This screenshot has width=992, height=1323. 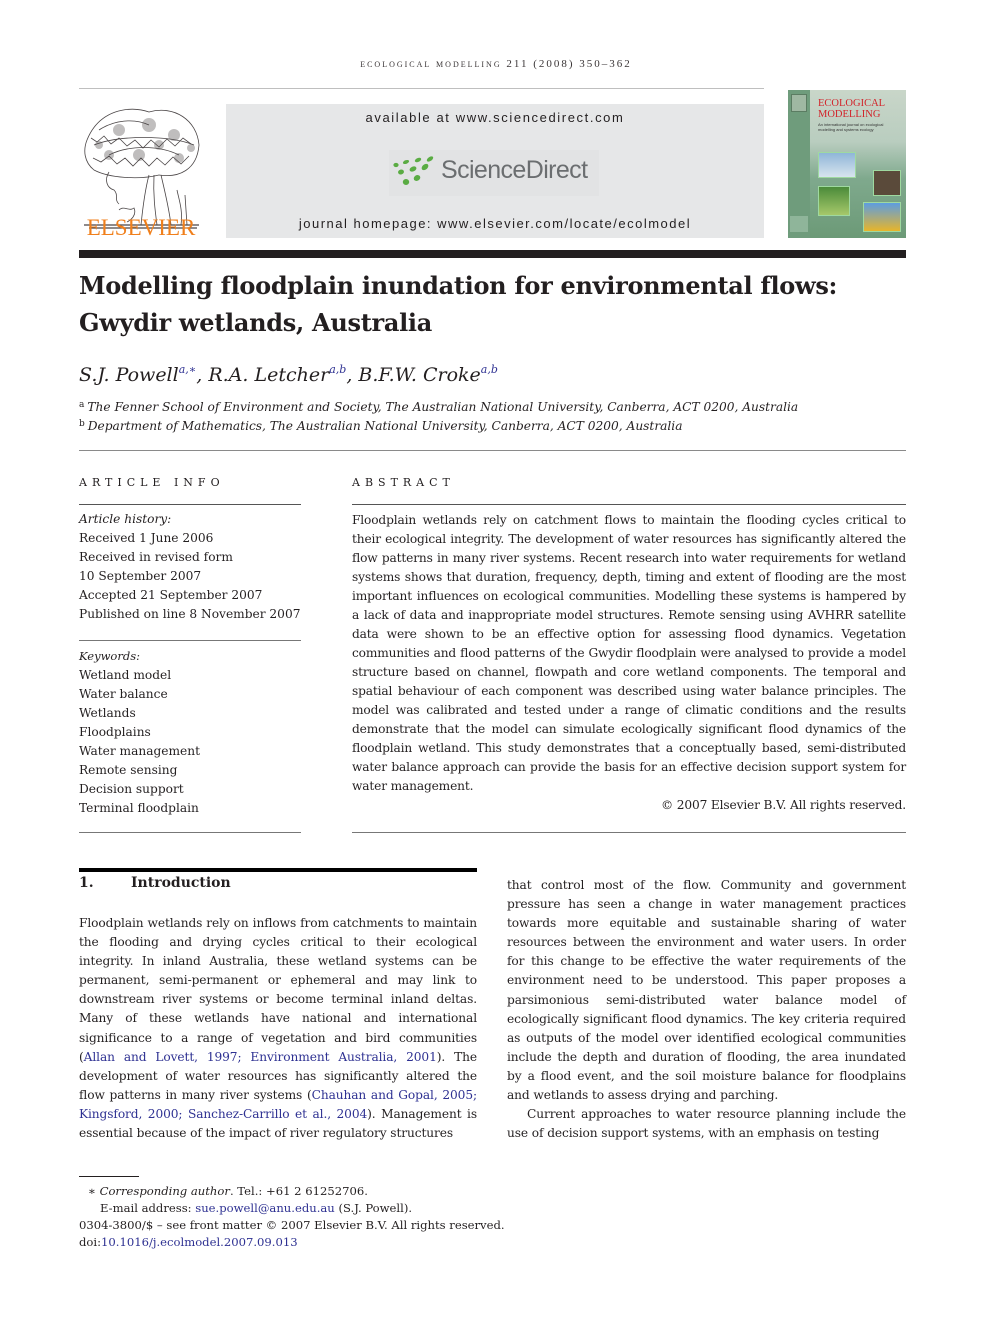 I want to click on article-info-divider, so click(x=190, y=504).